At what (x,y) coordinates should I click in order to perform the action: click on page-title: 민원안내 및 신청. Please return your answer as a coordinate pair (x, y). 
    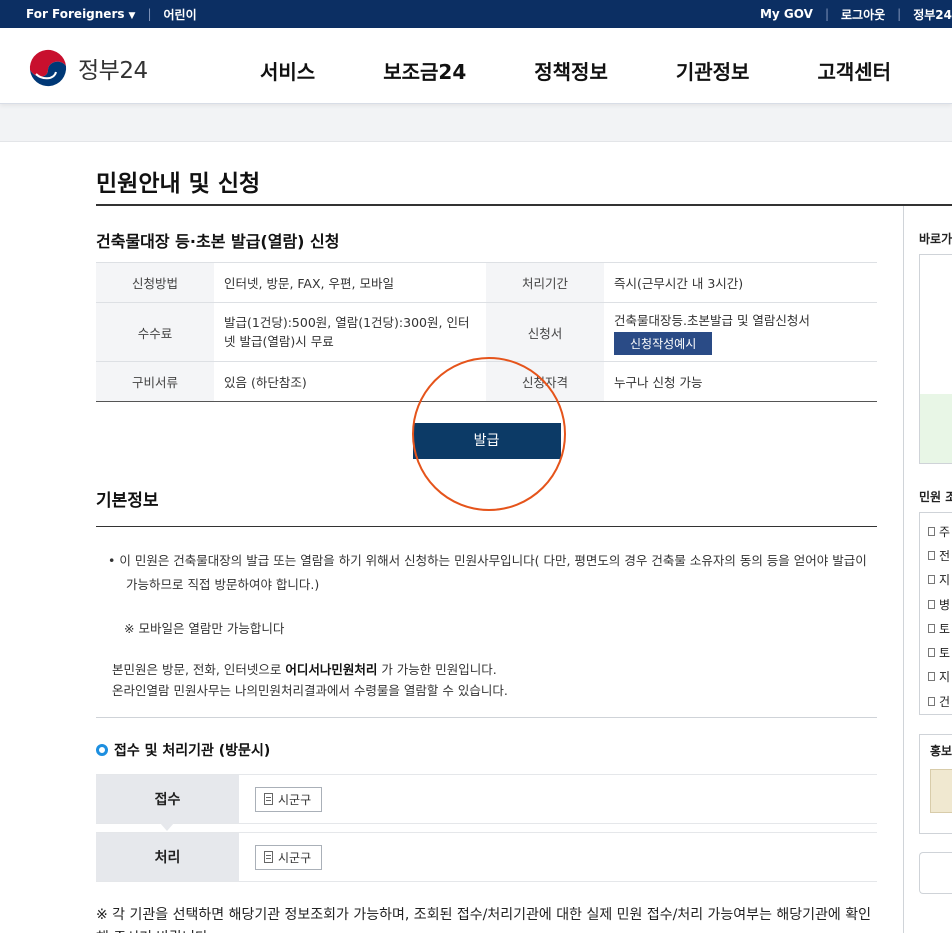
    Looking at the image, I should click on (178, 184).